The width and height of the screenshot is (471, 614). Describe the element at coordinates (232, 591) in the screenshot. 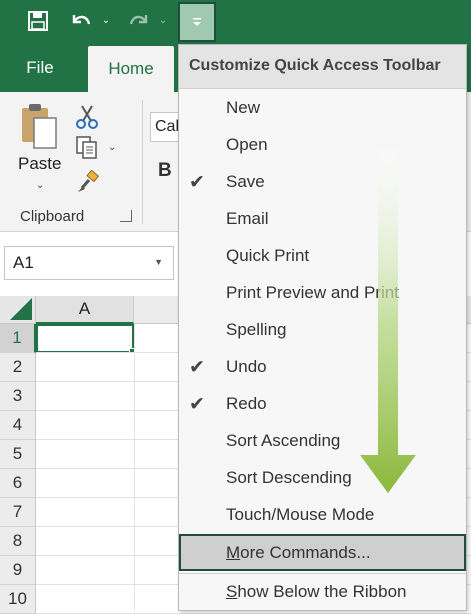

I see `show-below-accesskey: S` at that location.